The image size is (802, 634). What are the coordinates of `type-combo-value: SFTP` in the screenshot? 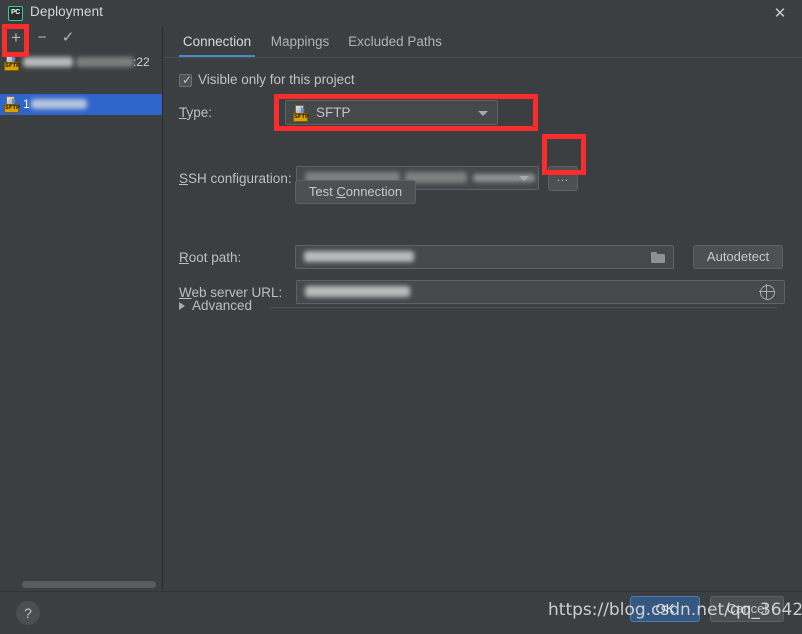 It's located at (333, 112).